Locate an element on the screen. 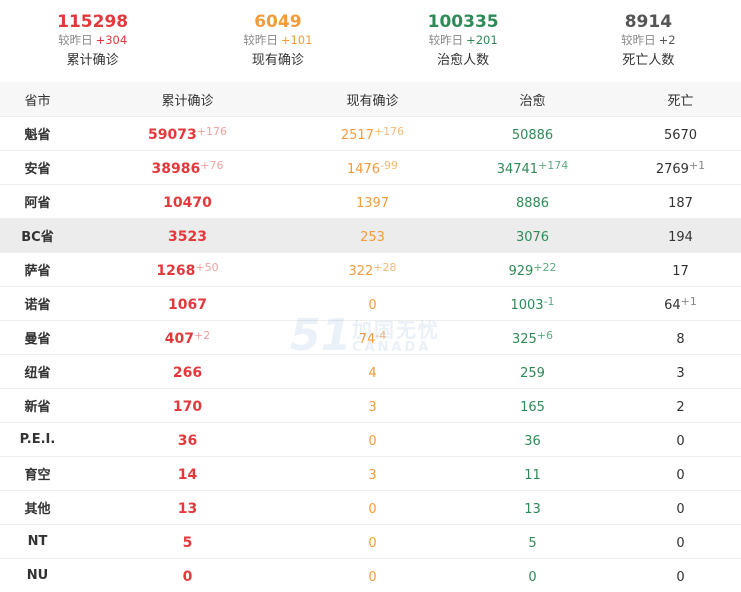 This screenshot has height=592, width=741. cell-current: 74-4 is located at coordinates (372, 338).